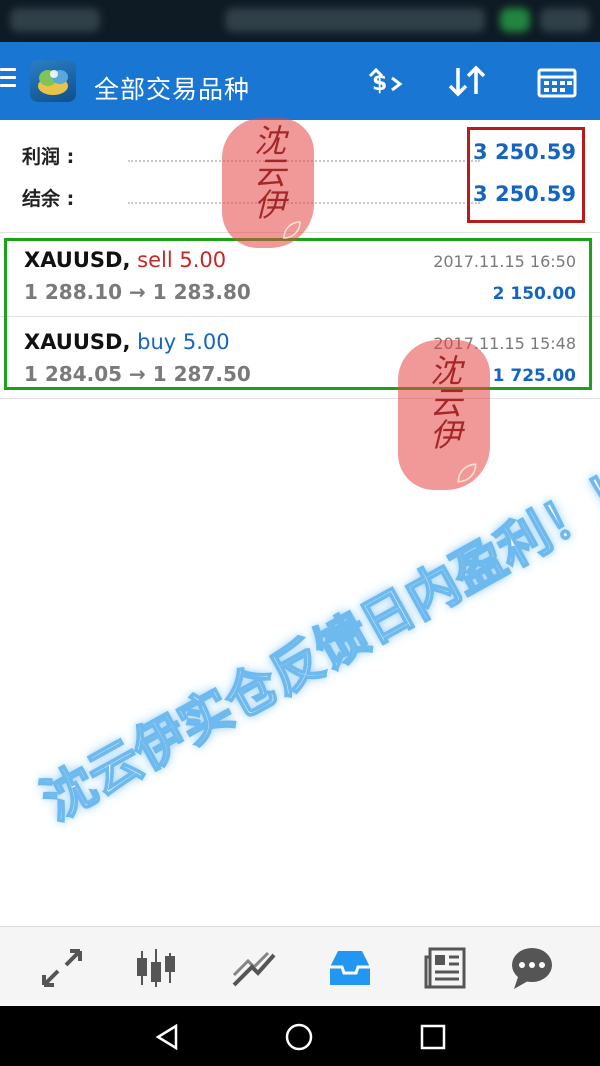  What do you see at coordinates (386, 84) in the screenshot?
I see `sort-by-value-icon: $` at bounding box center [386, 84].